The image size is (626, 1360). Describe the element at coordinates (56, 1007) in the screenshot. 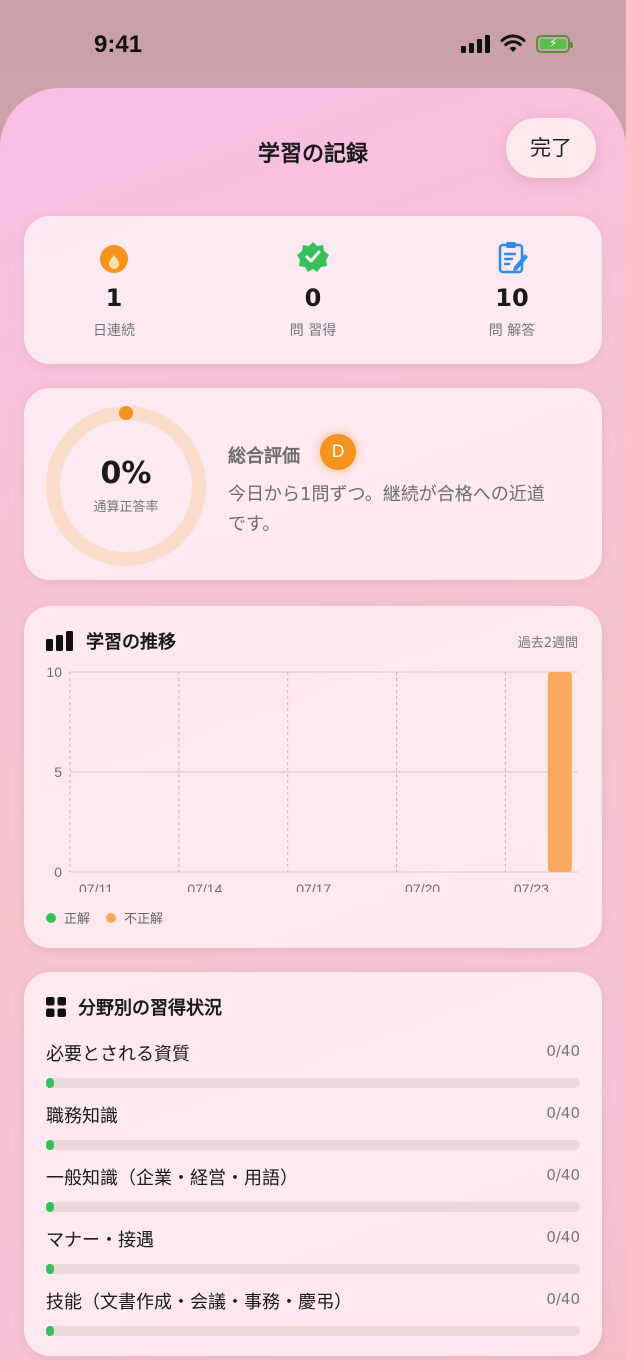

I see `grid-icon` at that location.